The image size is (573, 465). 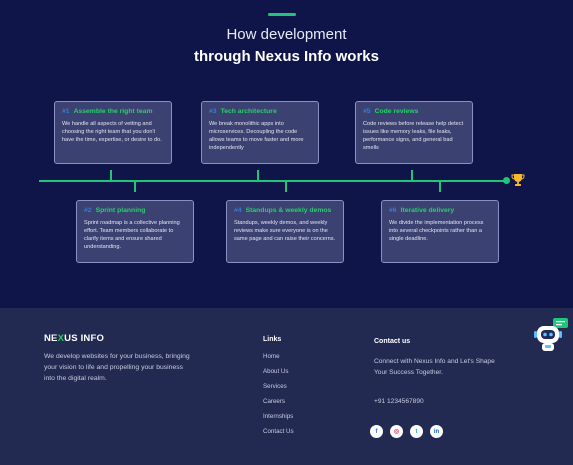 I want to click on step-number: #2, so click(x=88, y=210).